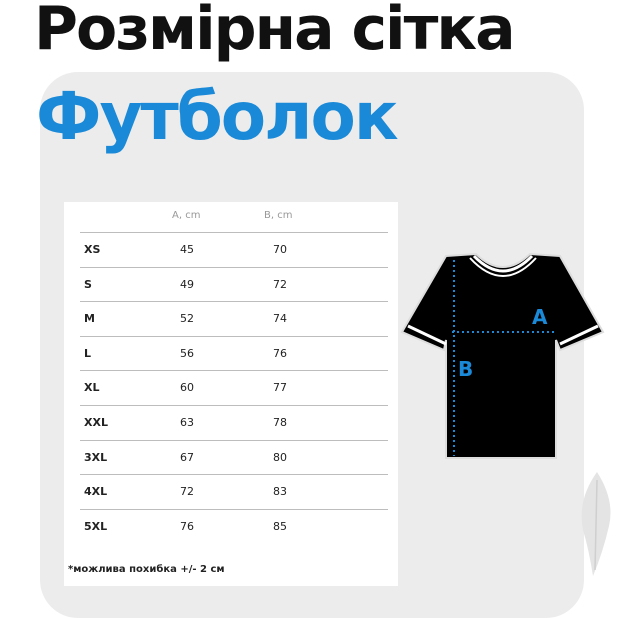  What do you see at coordinates (187, 388) in the screenshot?
I see `measure-a-cell: 60` at bounding box center [187, 388].